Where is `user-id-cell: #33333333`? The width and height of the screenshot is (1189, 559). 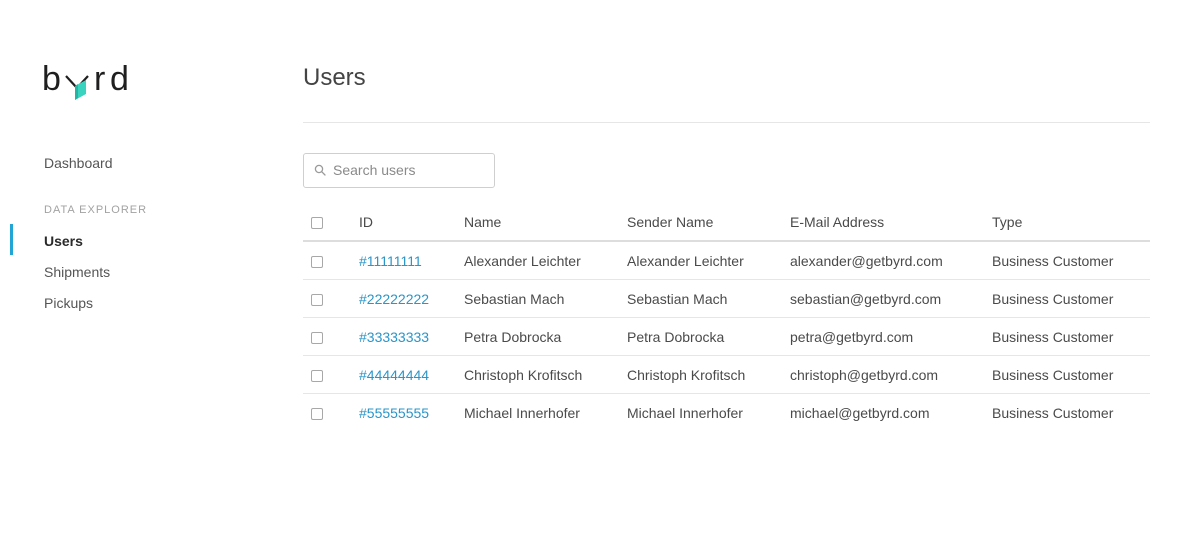
user-id-cell: #33333333 is located at coordinates (411, 336).